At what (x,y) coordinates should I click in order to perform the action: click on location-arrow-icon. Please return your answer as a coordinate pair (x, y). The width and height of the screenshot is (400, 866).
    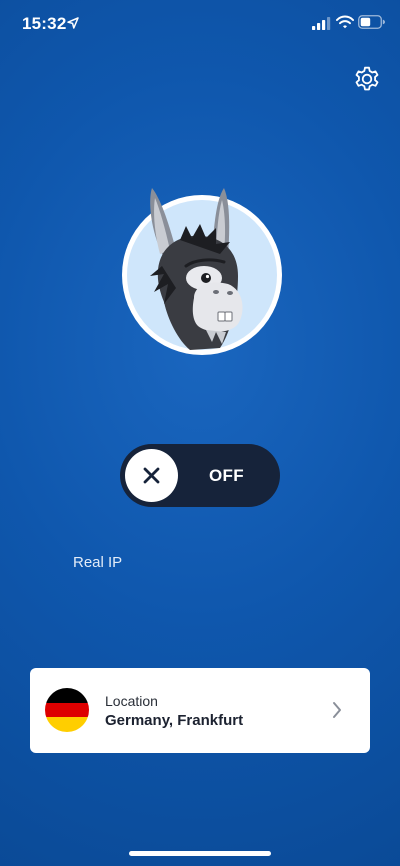
    Looking at the image, I should click on (73, 23).